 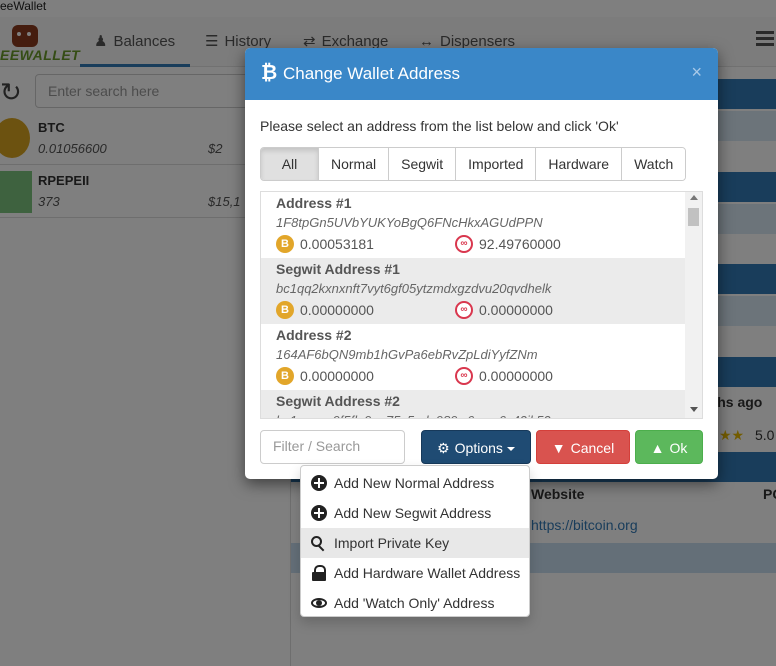 What do you see at coordinates (476, 447) in the screenshot?
I see `options-button: ⚙ Options` at bounding box center [476, 447].